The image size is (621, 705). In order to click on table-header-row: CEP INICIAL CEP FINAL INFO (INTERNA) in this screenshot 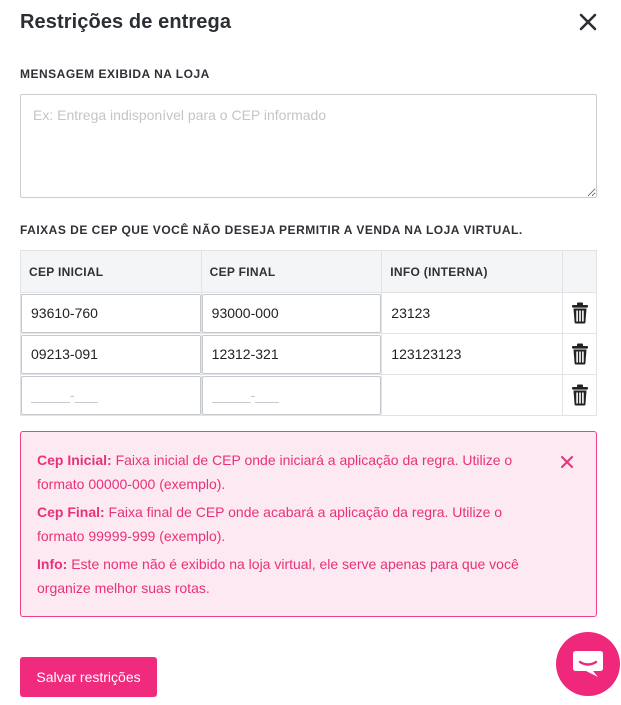, I will do `click(308, 271)`.